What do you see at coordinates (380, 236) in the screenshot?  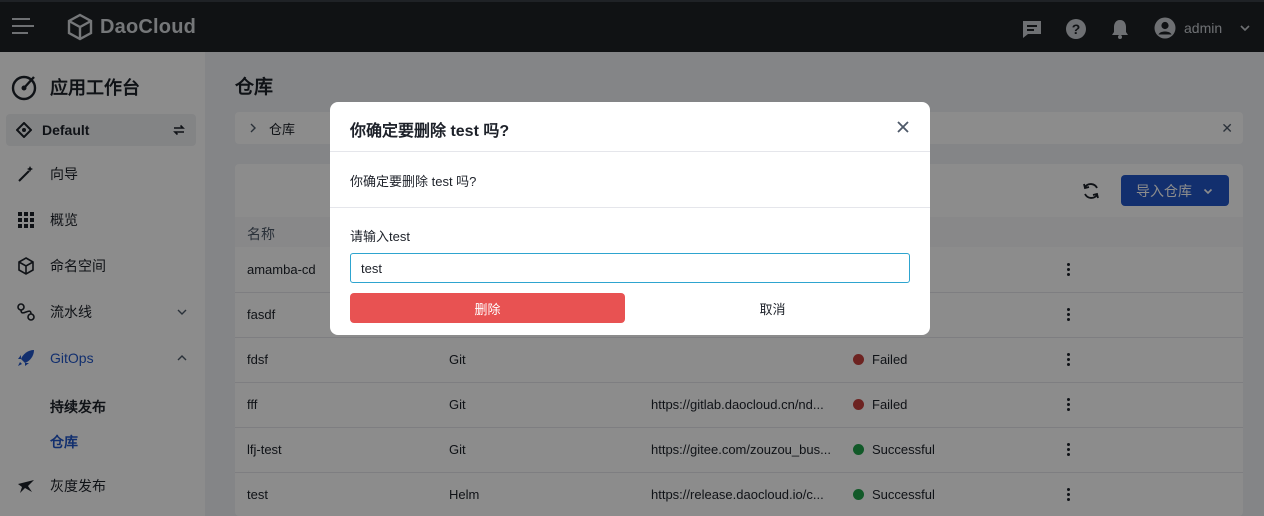 I see `confirm-input-label: 请输入test` at bounding box center [380, 236].